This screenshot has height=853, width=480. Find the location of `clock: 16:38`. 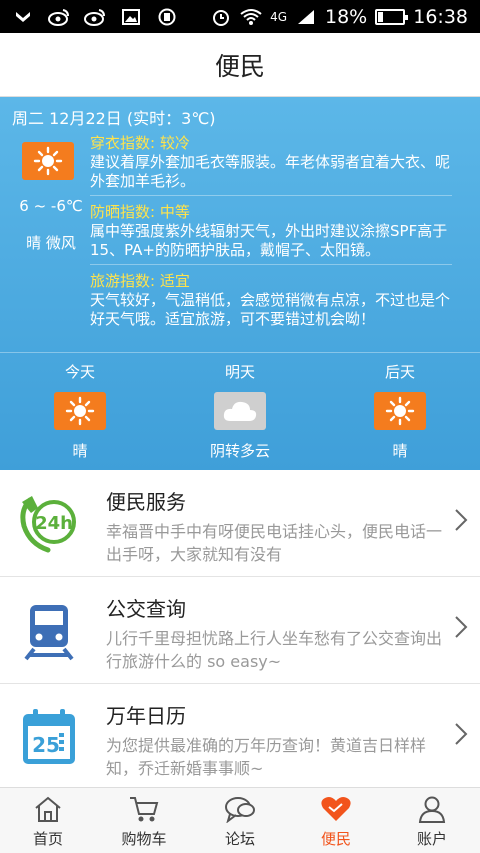

clock: 16:38 is located at coordinates (440, 16).